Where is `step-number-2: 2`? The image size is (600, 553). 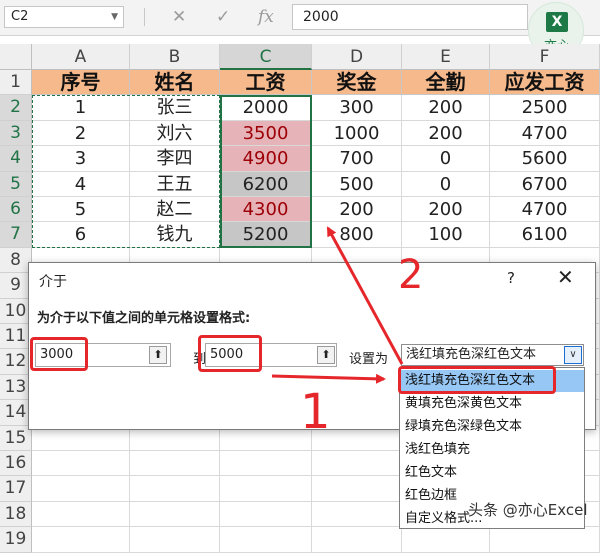
step-number-2: 2 is located at coordinates (411, 275).